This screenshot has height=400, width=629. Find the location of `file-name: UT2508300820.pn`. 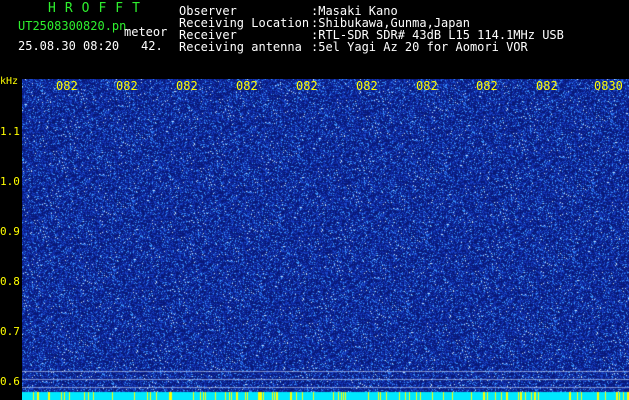

file-name: UT2508300820.pn is located at coordinates (72, 26).